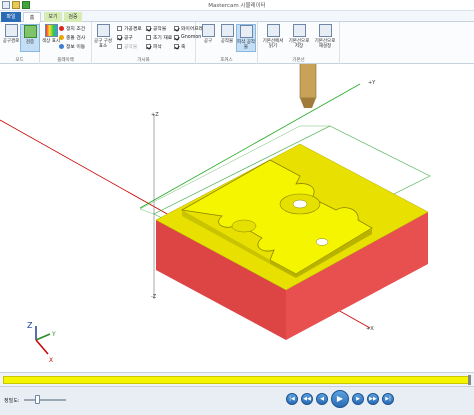  What do you see at coordinates (358, 399) in the screenshot?
I see `forward-button: ▶` at bounding box center [358, 399].